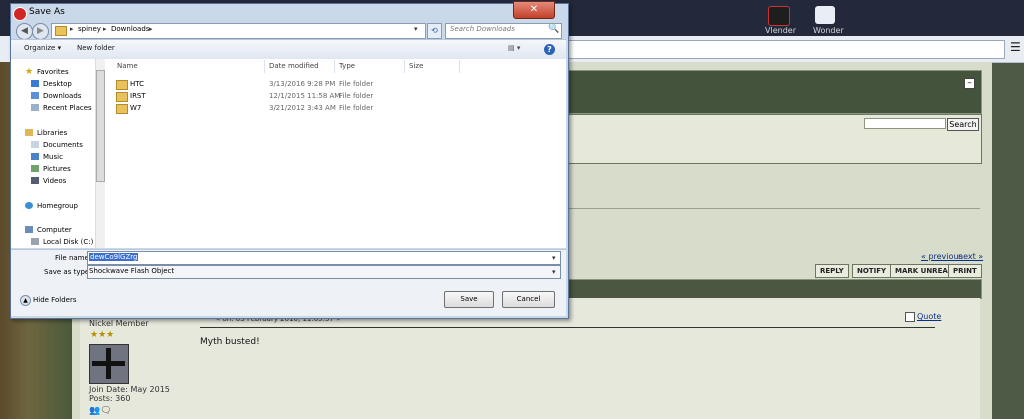  Describe the element at coordinates (68, 242) in the screenshot. I see `nav-item-local-disk: Local Disk (C:)` at that location.